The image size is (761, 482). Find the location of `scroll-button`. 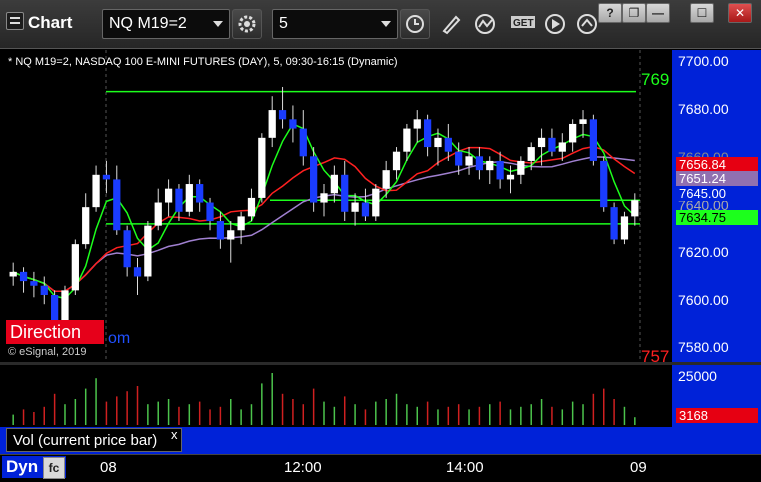

scroll-button is located at coordinates (586, 23).